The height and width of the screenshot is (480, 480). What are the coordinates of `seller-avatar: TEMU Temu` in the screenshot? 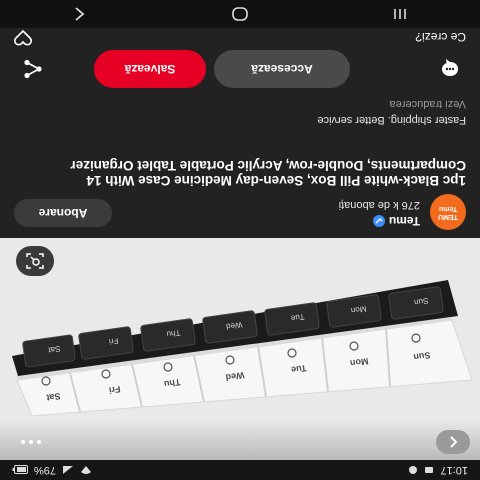 It's located at (448, 212).